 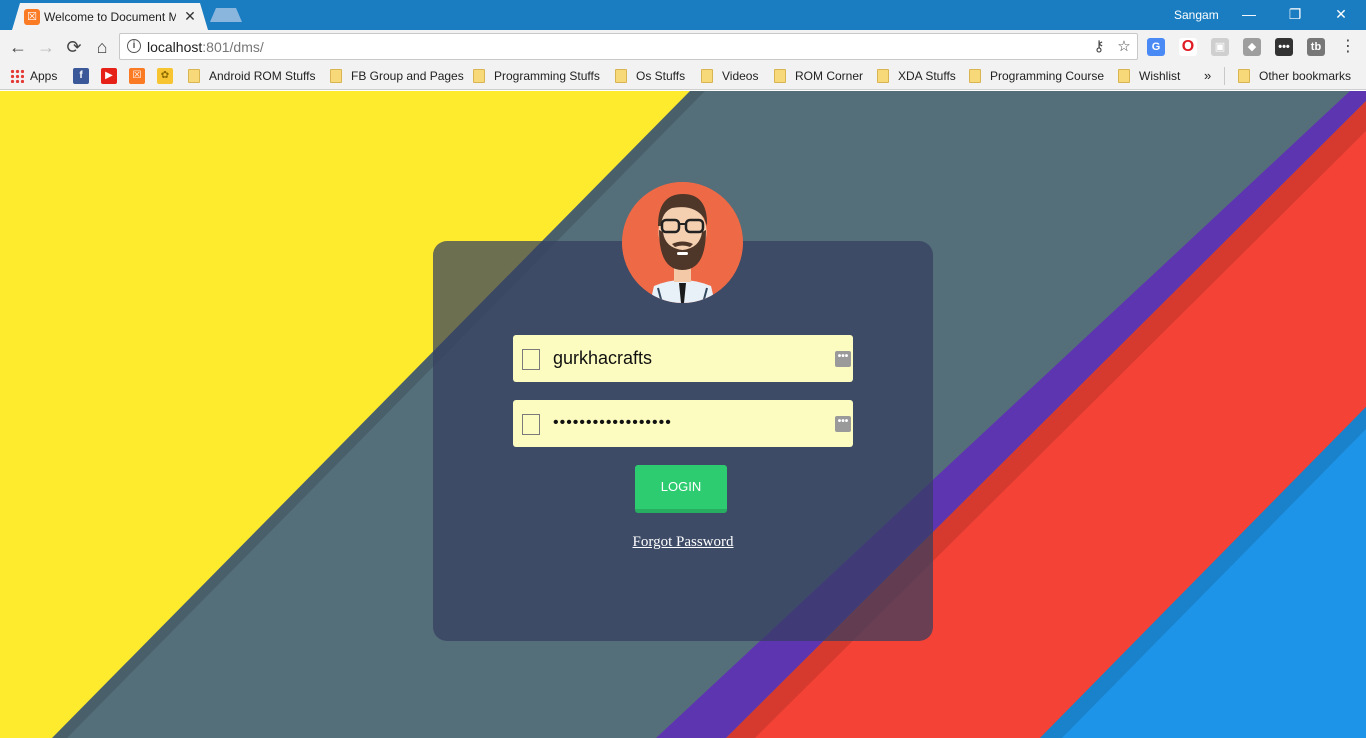 I want to click on user-avatar, so click(x=682, y=242).